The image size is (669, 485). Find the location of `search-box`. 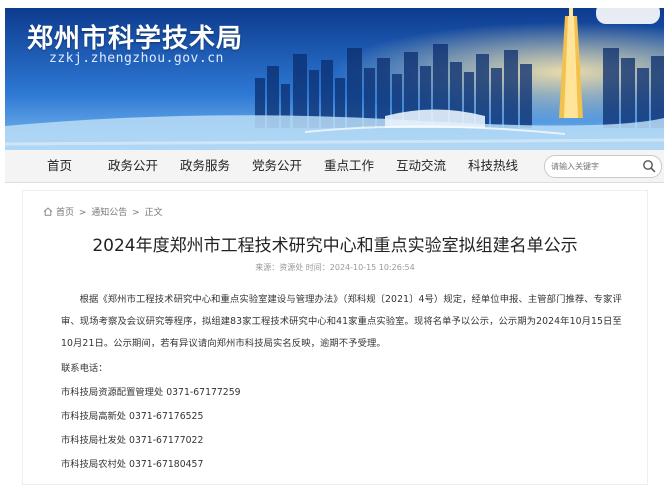

search-box is located at coordinates (603, 166).